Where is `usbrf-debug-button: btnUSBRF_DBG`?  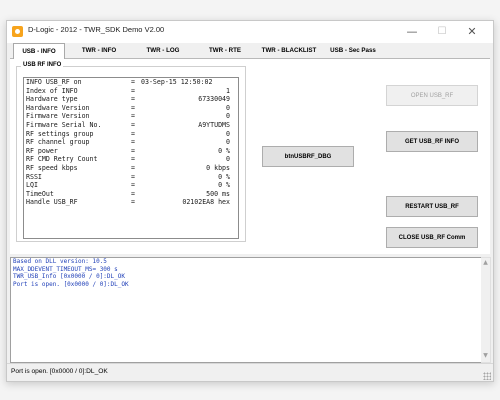 usbrf-debug-button: btnUSBRF_DBG is located at coordinates (308, 156).